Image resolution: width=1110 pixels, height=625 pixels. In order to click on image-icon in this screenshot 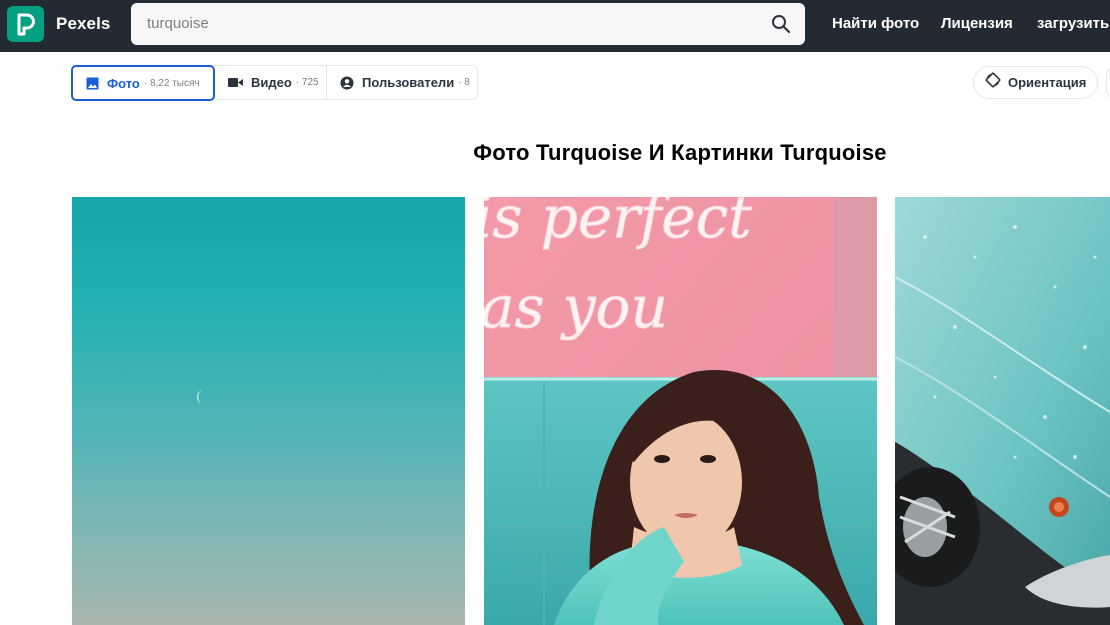, I will do `click(92, 83)`.